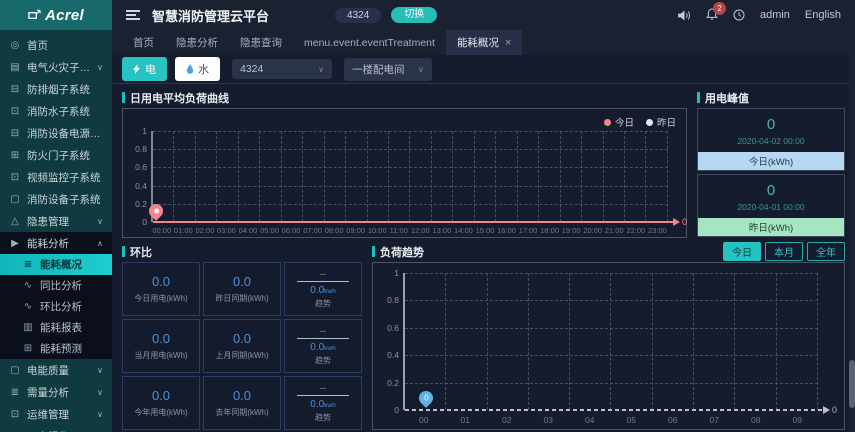 This screenshot has height=432, width=855. Describe the element at coordinates (414, 15) in the screenshot. I see `switch-button: 切换` at that location.